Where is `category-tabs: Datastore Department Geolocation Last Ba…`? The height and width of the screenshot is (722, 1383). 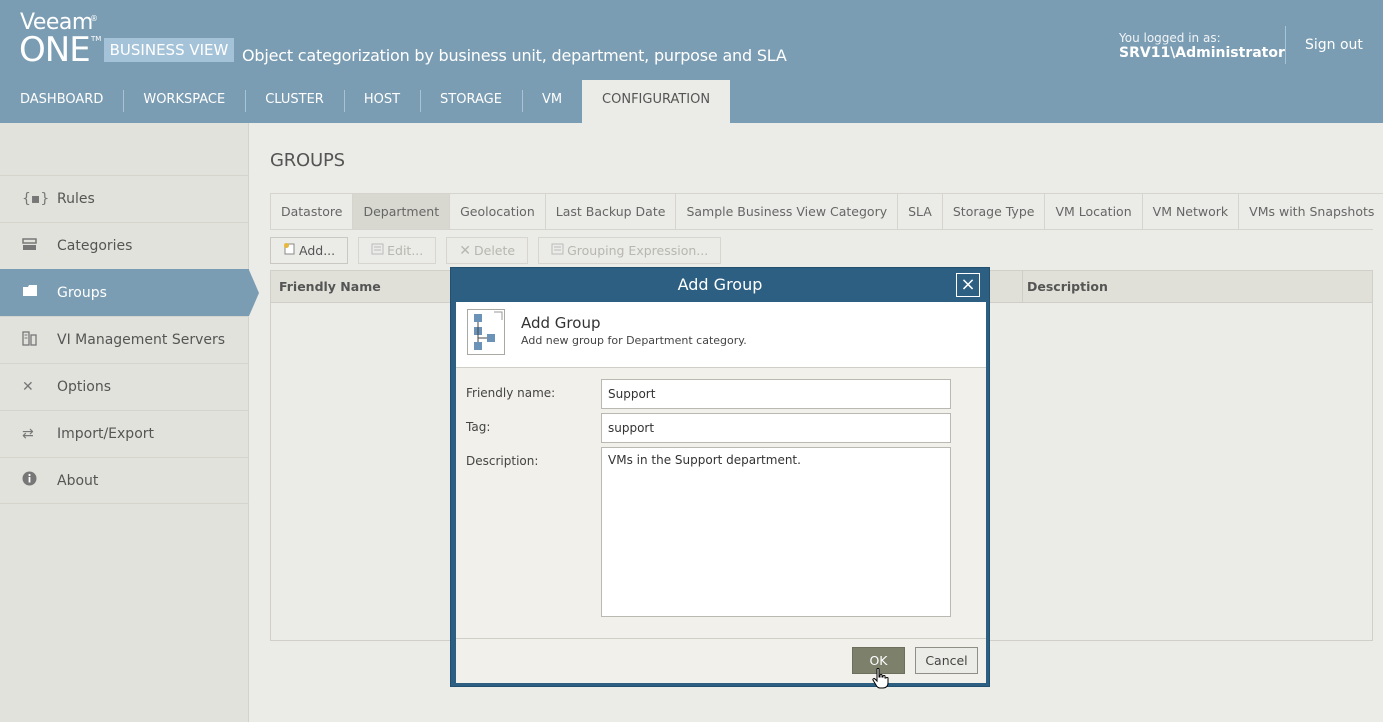
category-tabs: Datastore Department Geolocation Last Ba… is located at coordinates (826, 211).